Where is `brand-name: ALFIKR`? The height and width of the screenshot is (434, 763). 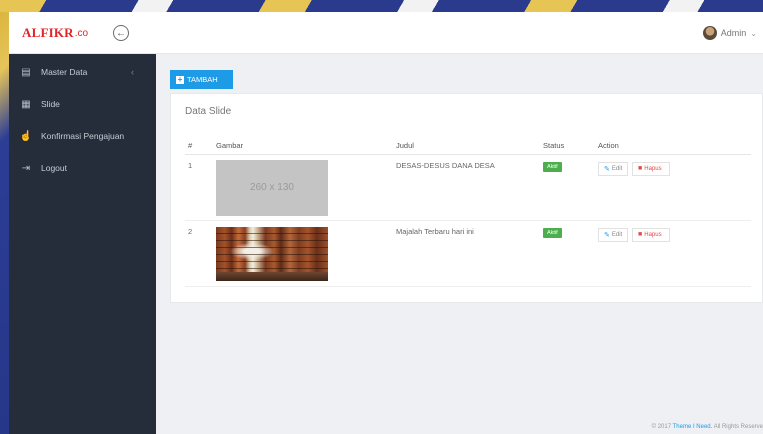 brand-name: ALFIKR is located at coordinates (48, 32).